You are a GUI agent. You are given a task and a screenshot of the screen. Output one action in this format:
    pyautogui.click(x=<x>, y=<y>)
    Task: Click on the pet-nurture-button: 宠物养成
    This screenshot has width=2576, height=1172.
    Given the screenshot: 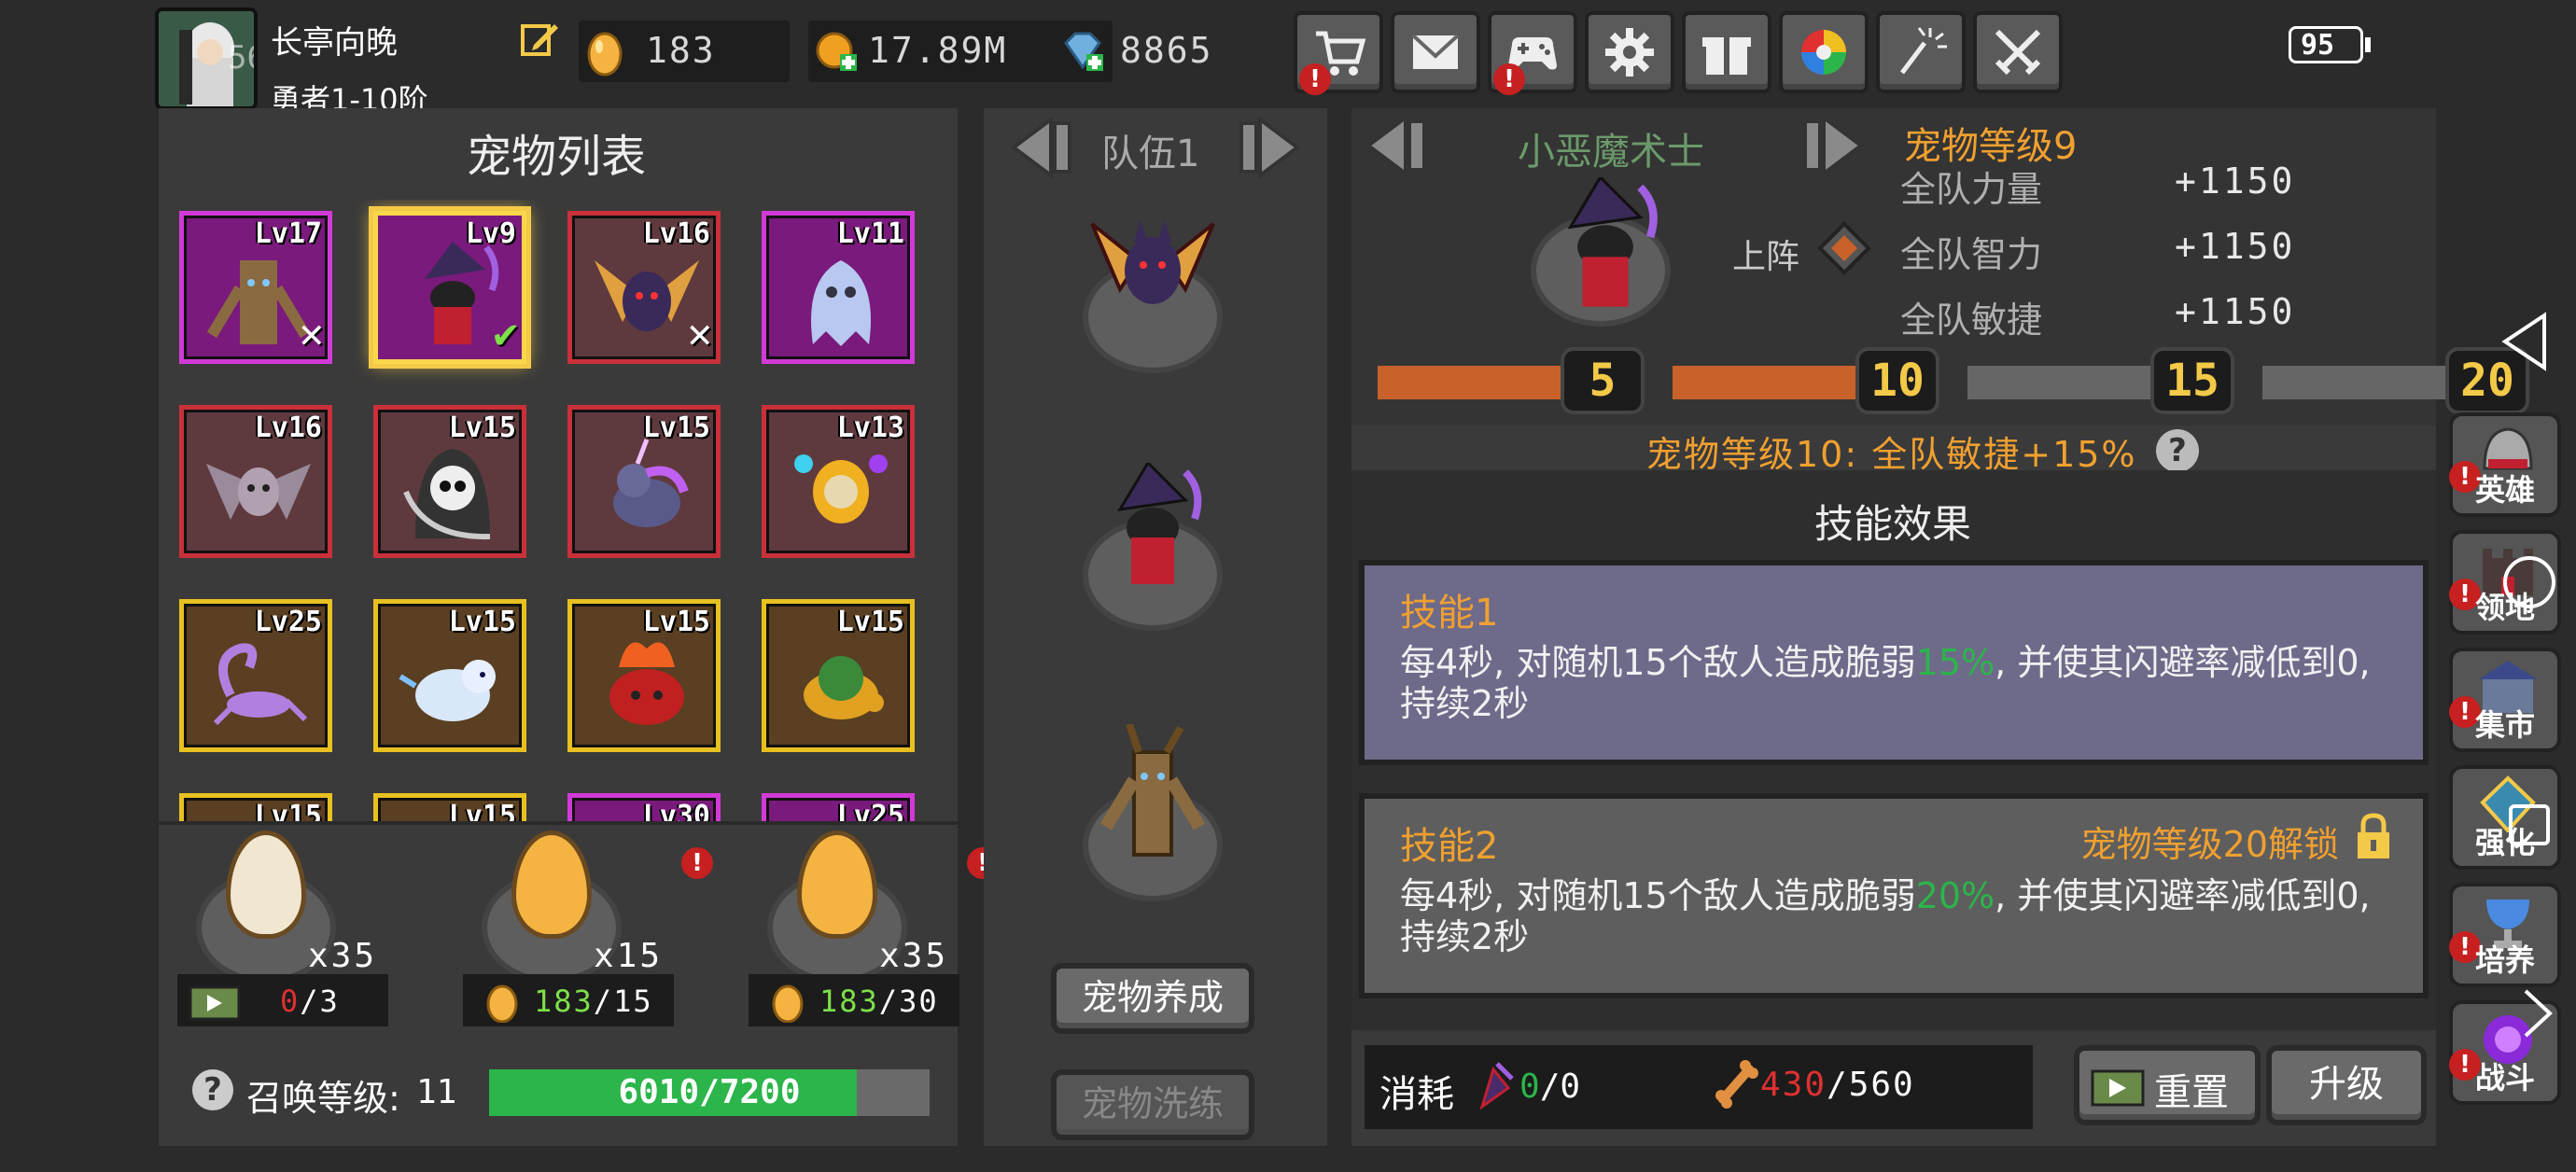 What is the action you would take?
    pyautogui.click(x=1152, y=998)
    